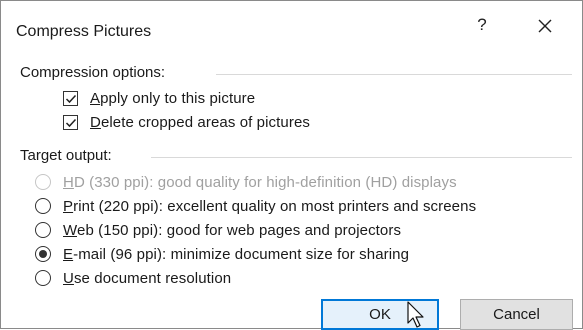 The image size is (583, 330). Describe the element at coordinates (147, 278) in the screenshot. I see `radio-document-resolution-label: Use document resolution` at that location.